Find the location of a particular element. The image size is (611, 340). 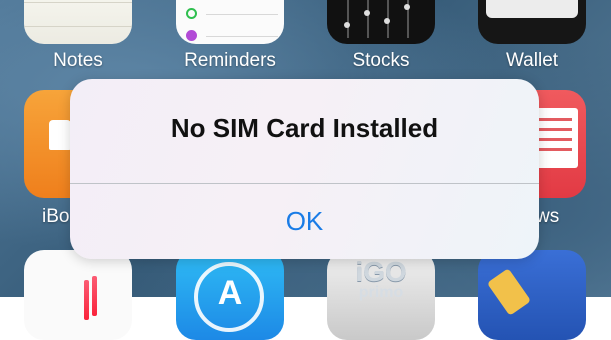

app-store-icon: A is located at coordinates (230, 295).